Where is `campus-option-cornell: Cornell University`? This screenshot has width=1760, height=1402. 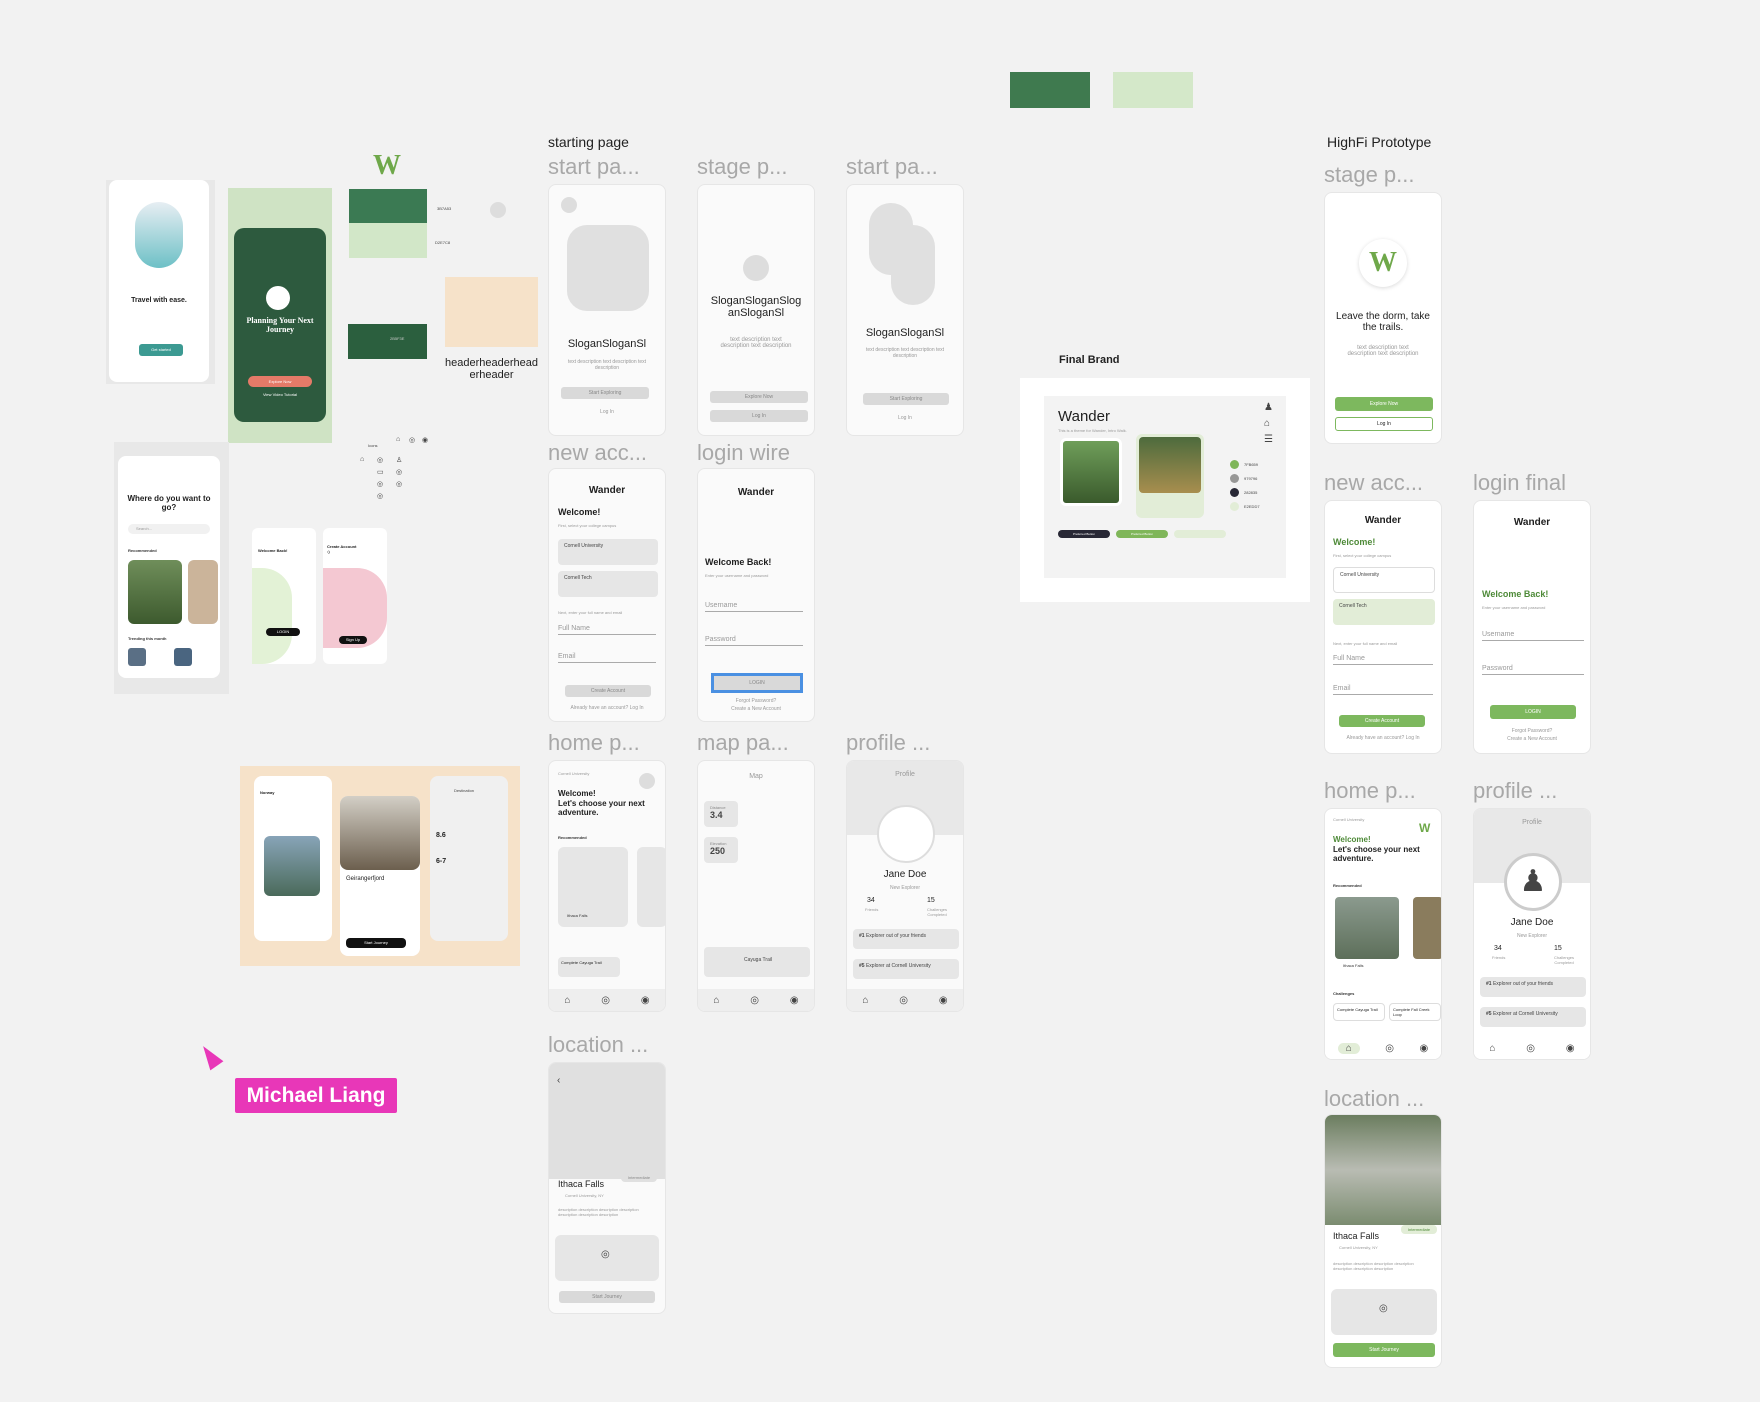 campus-option-cornell: Cornell University is located at coordinates (608, 552).